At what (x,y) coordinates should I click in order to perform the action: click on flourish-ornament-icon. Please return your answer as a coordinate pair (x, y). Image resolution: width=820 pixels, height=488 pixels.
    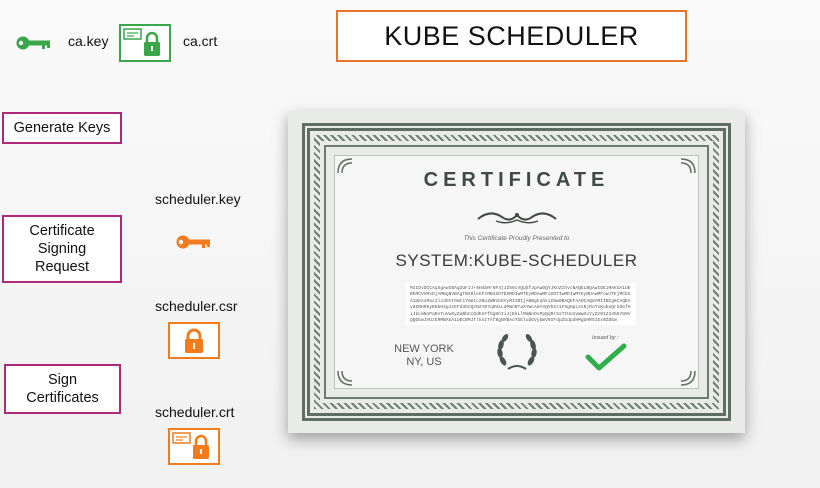
    Looking at the image, I should click on (517, 218).